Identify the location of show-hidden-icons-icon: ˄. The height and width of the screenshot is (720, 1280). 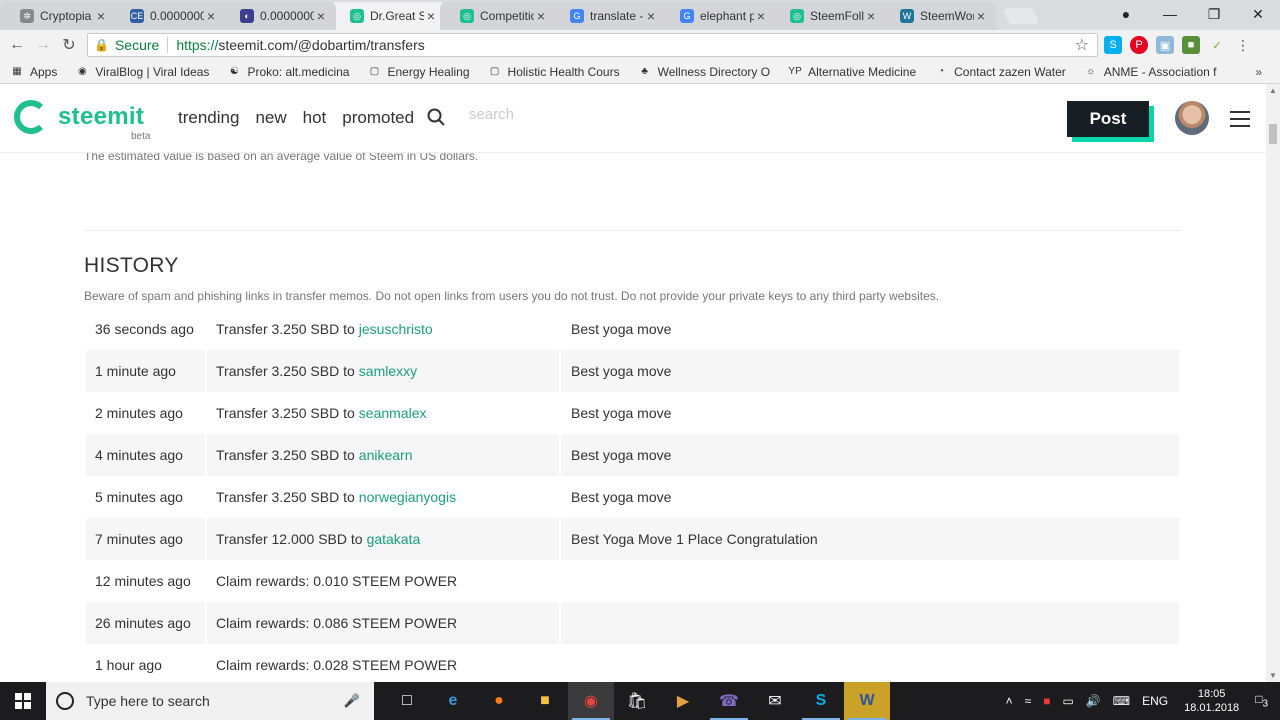
(1009, 701).